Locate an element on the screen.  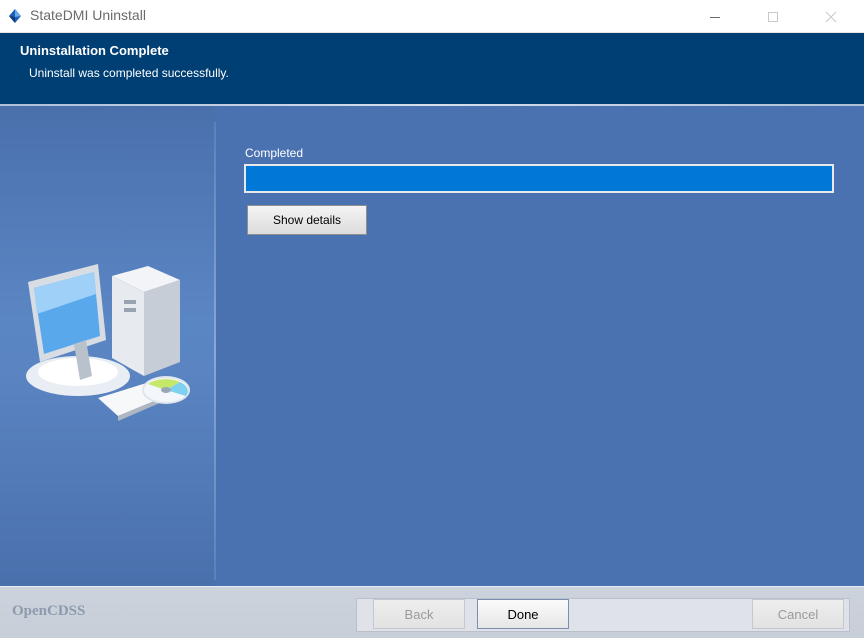
progress-fill is located at coordinates (539, 178).